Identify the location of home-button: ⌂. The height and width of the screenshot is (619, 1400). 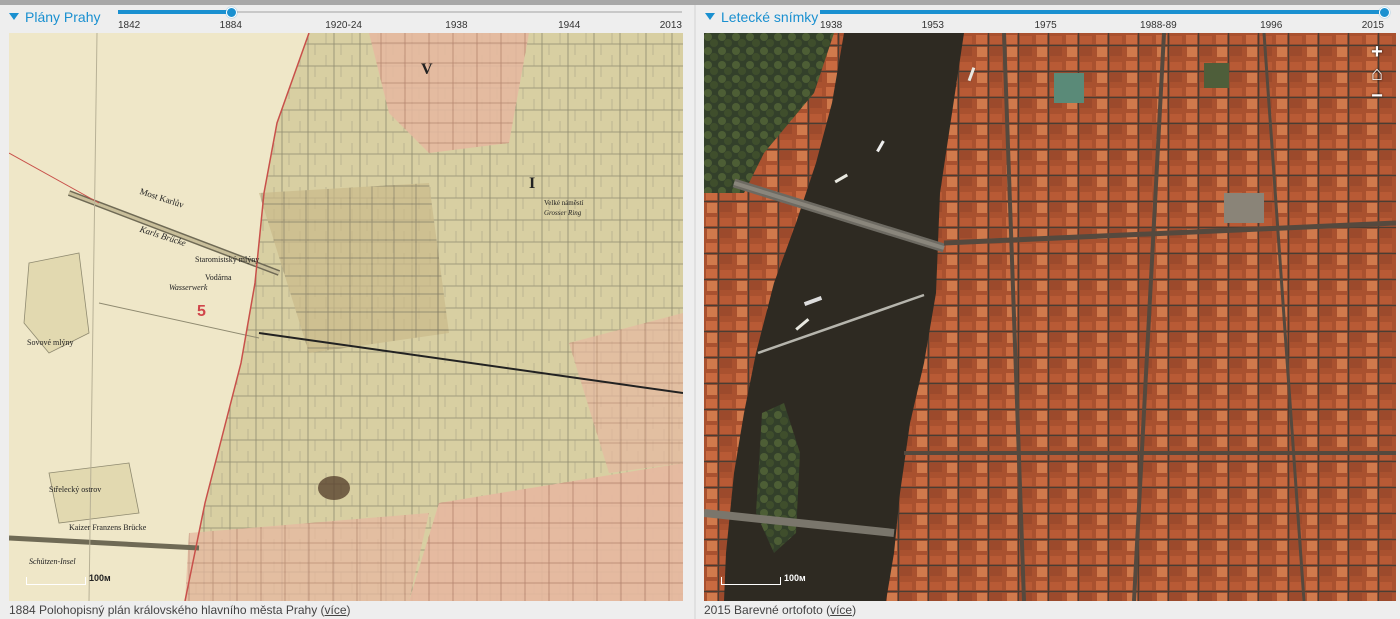
(1377, 74).